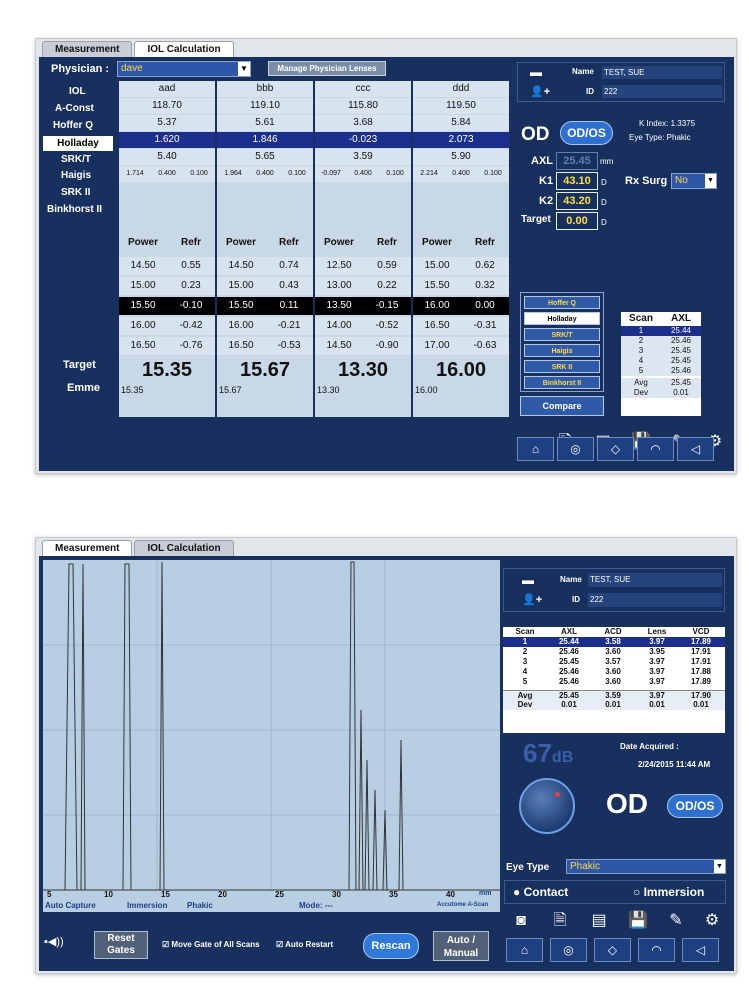  Describe the element at coordinates (614, 662) in the screenshot. I see `biometry-row: 3 25.45 3.57 3.97 17.91` at that location.